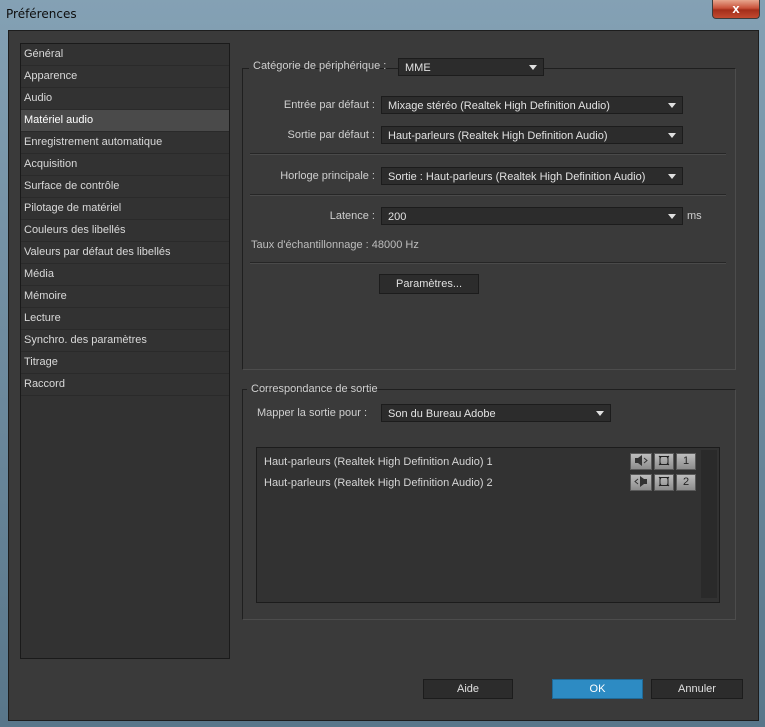 This screenshot has height=727, width=765. I want to click on close-icon: x, so click(736, 8).